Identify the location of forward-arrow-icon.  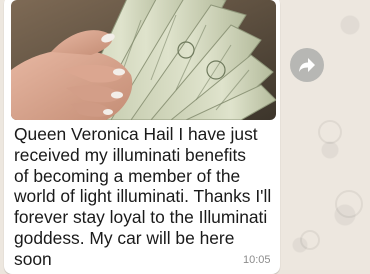
(307, 65).